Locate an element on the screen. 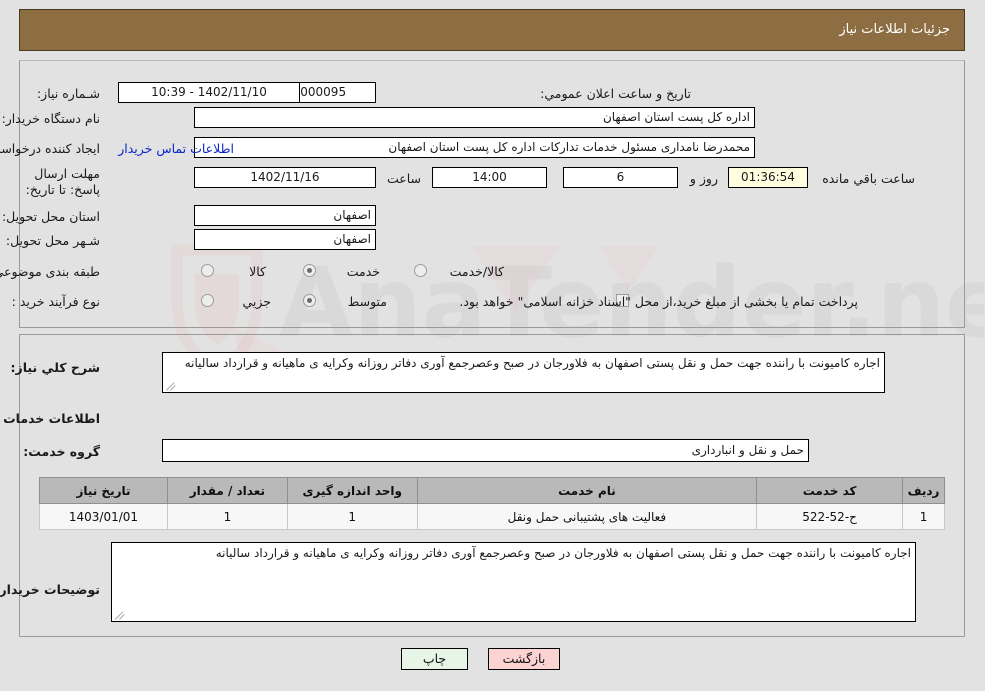  category-label: طبقه بندی موضوعی: is located at coordinates (50, 271).